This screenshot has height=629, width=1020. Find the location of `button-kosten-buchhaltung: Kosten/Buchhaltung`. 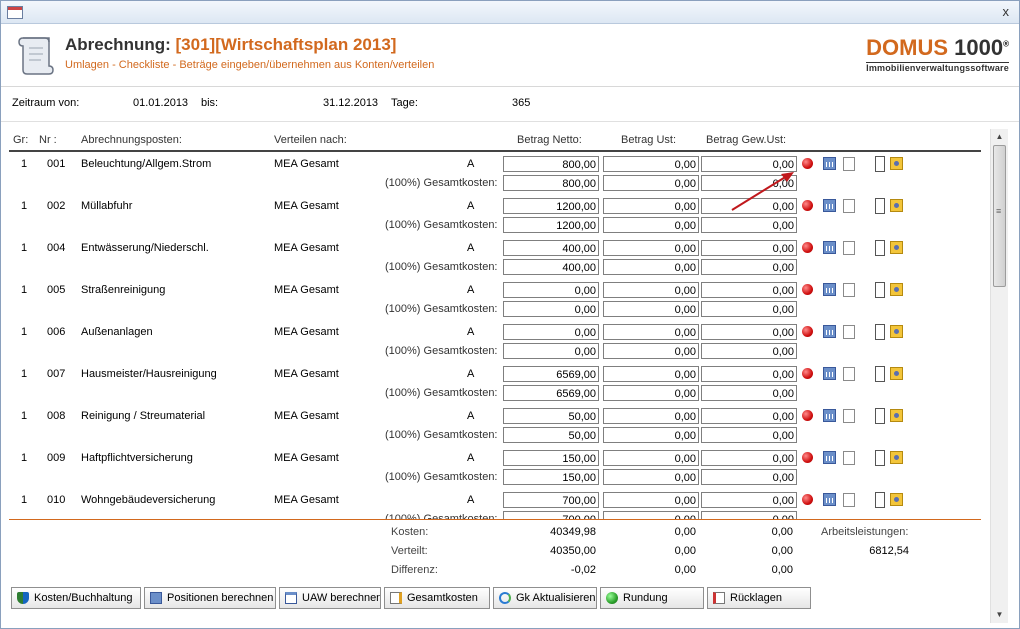

button-kosten-buchhaltung: Kosten/Buchhaltung is located at coordinates (76, 598).